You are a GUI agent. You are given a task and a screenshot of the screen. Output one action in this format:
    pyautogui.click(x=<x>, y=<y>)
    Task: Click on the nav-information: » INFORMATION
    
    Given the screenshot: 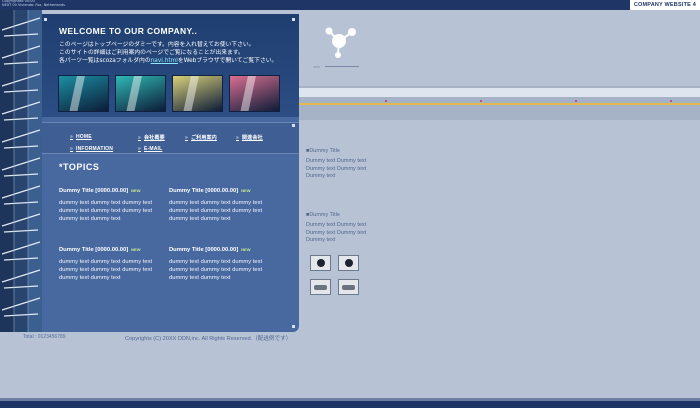 What is the action you would take?
    pyautogui.click(x=91, y=149)
    